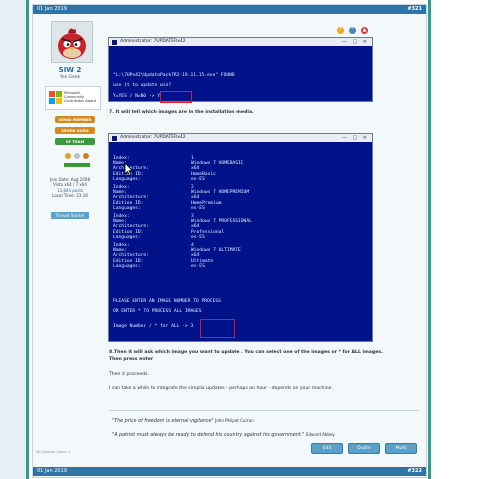  I want to click on local-time: Local Time: 23:18, so click(70, 196).